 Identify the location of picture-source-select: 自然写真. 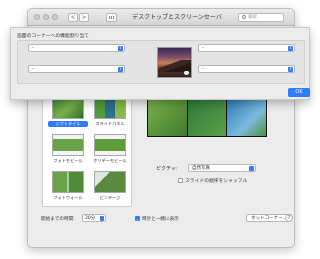
(222, 168).